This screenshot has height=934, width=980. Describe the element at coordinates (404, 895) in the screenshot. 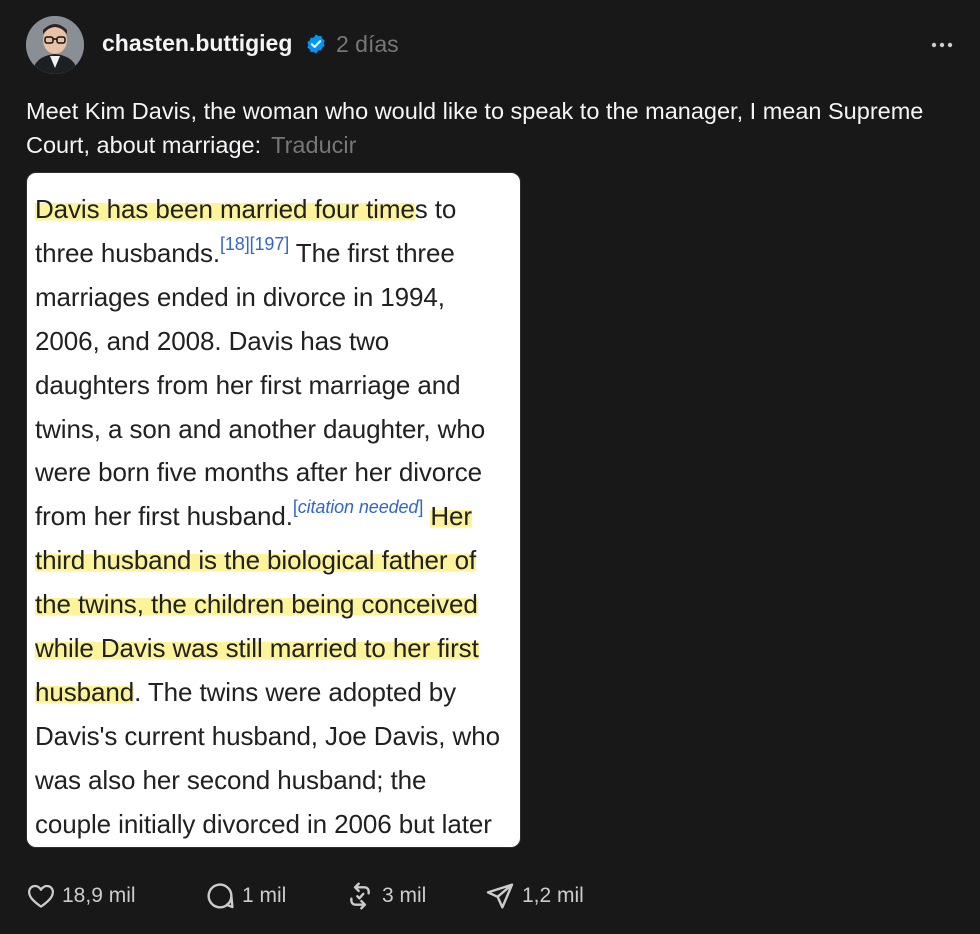

I see `repost-count: 3 mil` at that location.